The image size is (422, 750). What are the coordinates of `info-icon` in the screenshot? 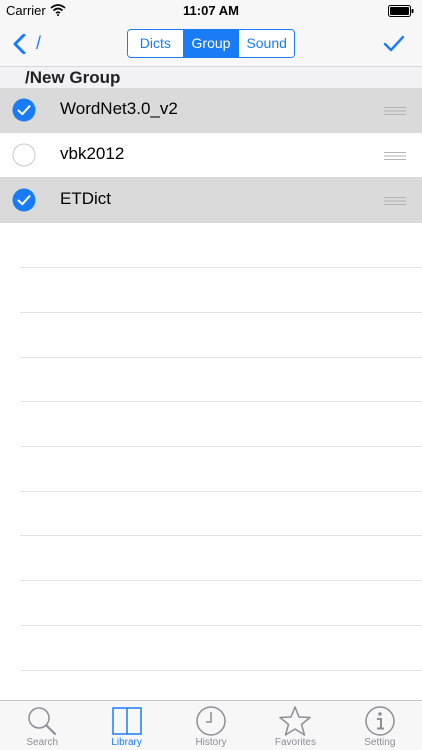 It's located at (380, 721).